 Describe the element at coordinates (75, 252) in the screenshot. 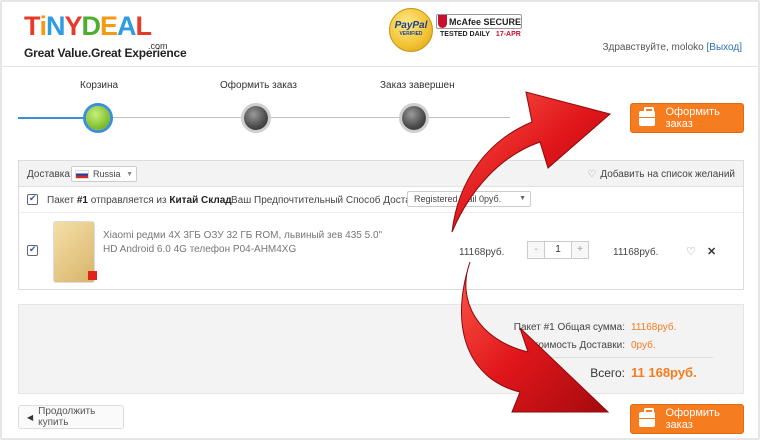

I see `product-thumbnail` at that location.